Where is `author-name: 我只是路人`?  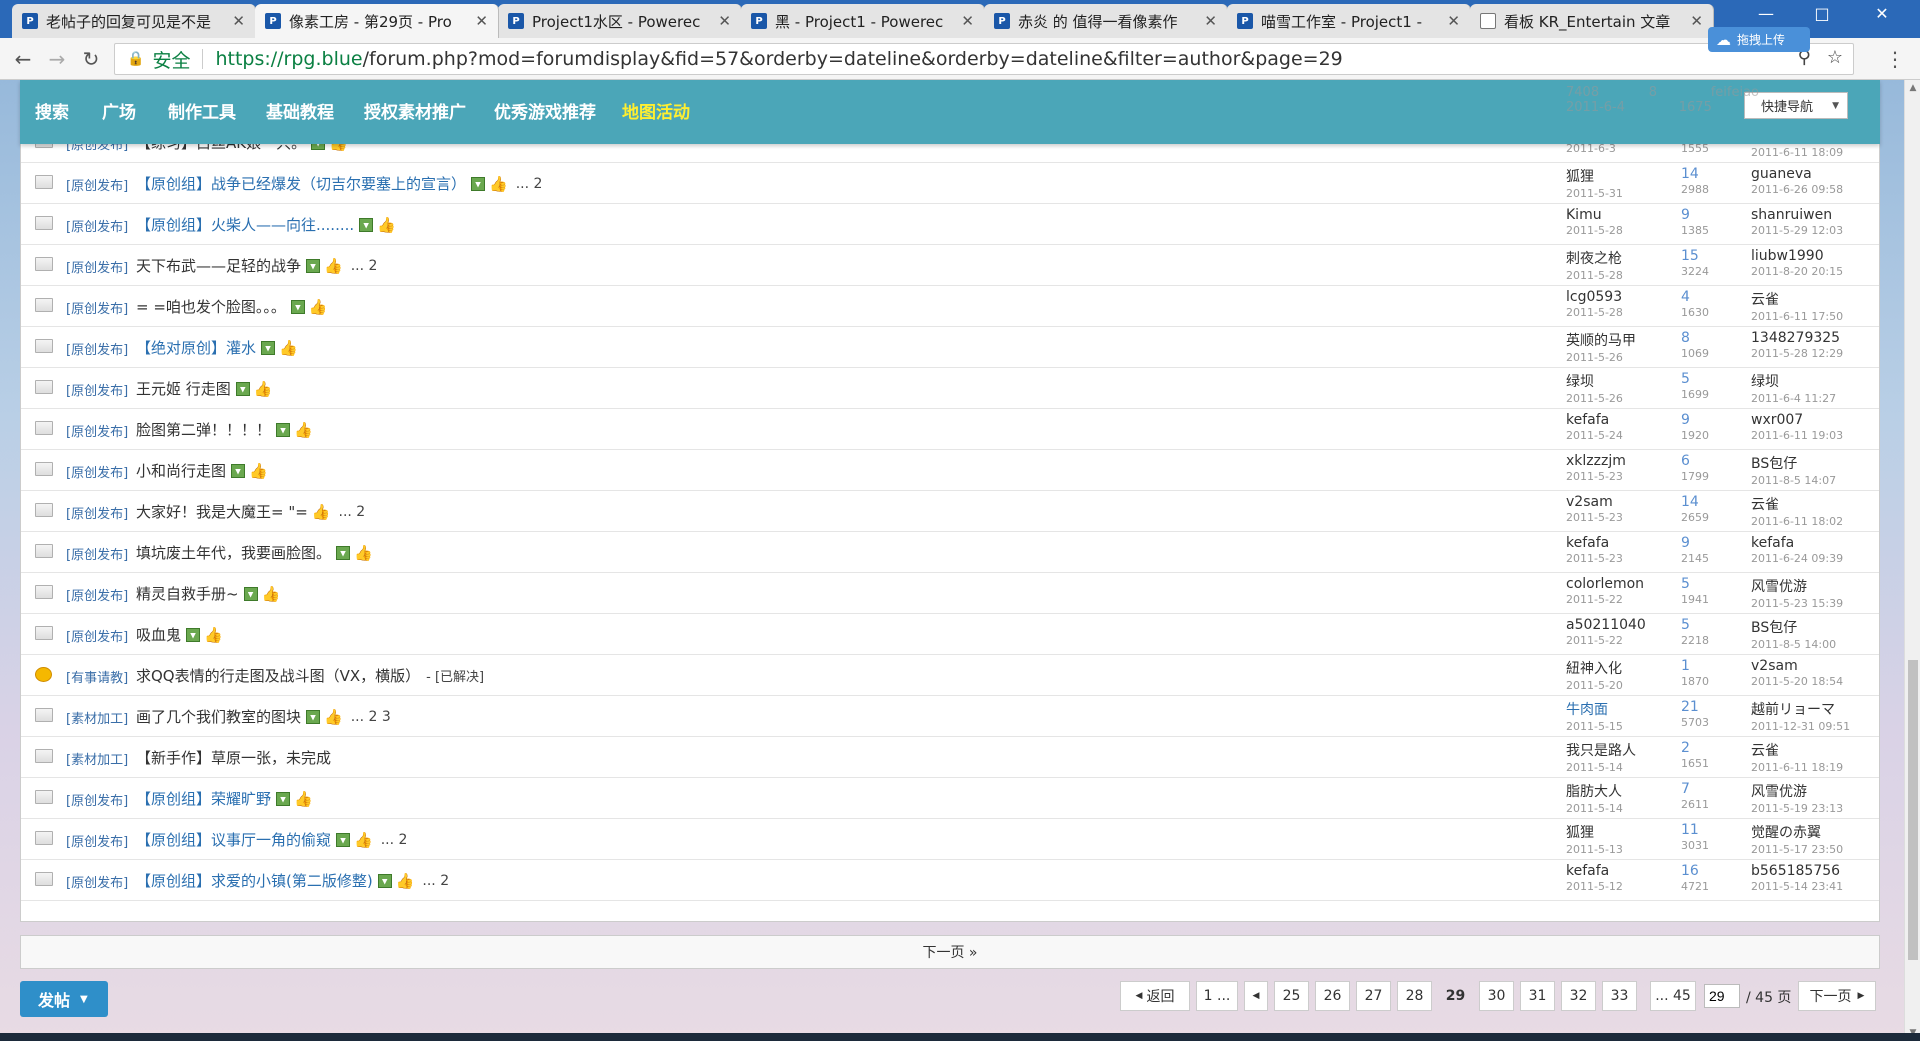
author-name: 我只是路人 is located at coordinates (1601, 750).